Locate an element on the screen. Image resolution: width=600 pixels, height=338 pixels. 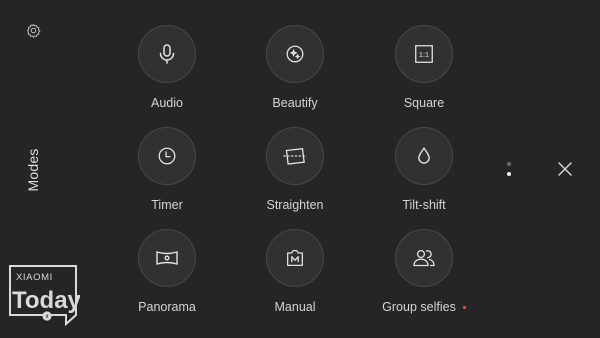
mode-panorama: Panorama is located at coordinates (167, 279).